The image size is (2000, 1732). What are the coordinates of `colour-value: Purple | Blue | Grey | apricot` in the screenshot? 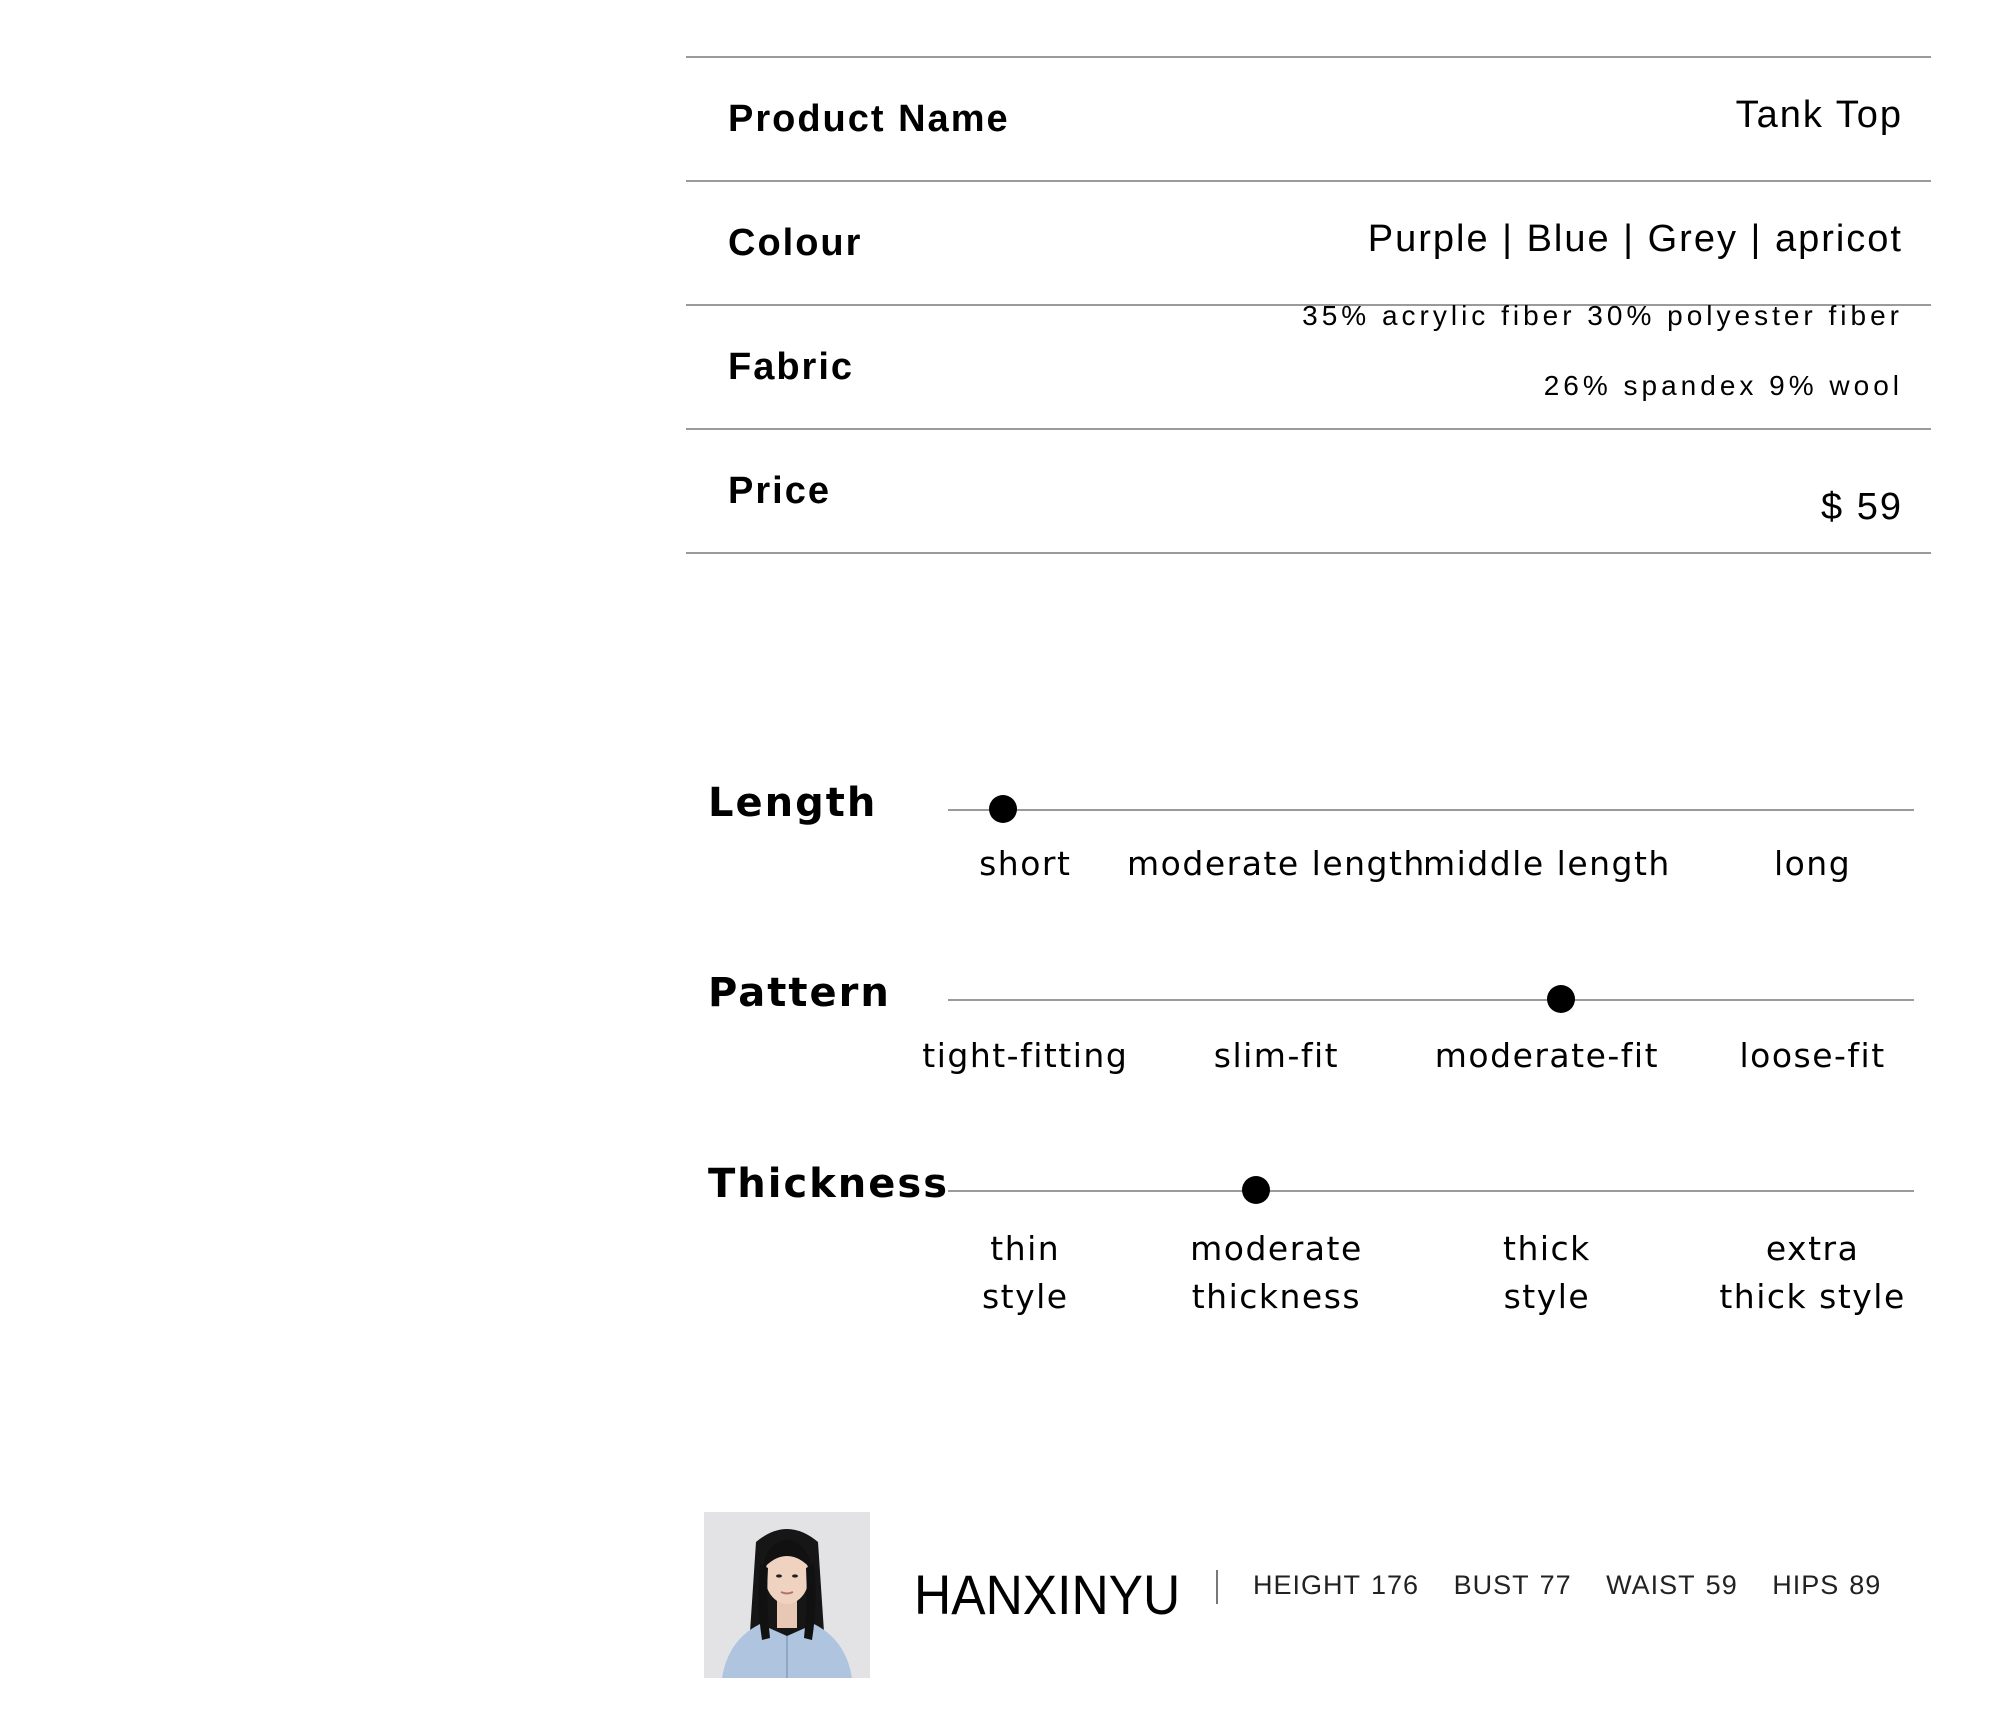 It's located at (1635, 239).